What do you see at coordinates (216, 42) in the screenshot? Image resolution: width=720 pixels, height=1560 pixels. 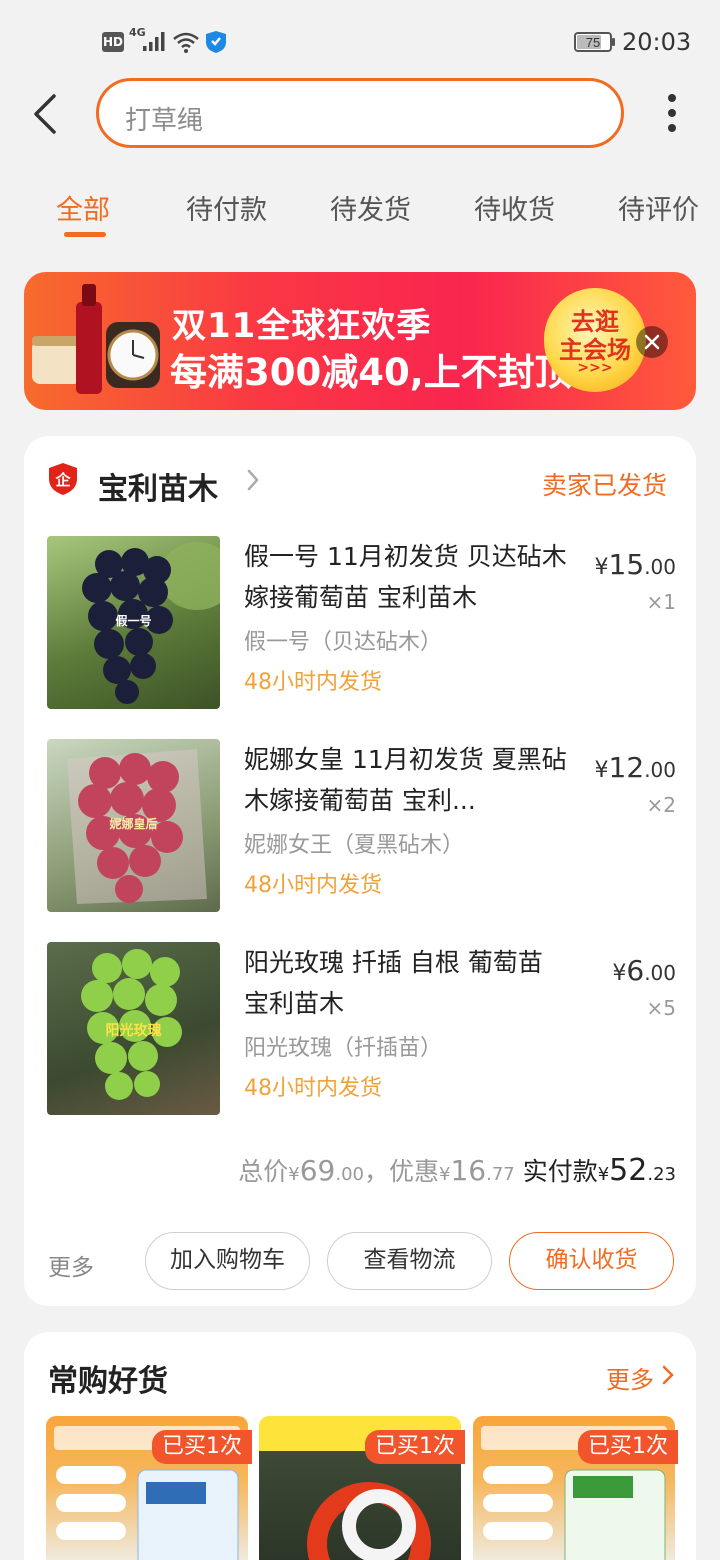 I see `security-shield-icon` at bounding box center [216, 42].